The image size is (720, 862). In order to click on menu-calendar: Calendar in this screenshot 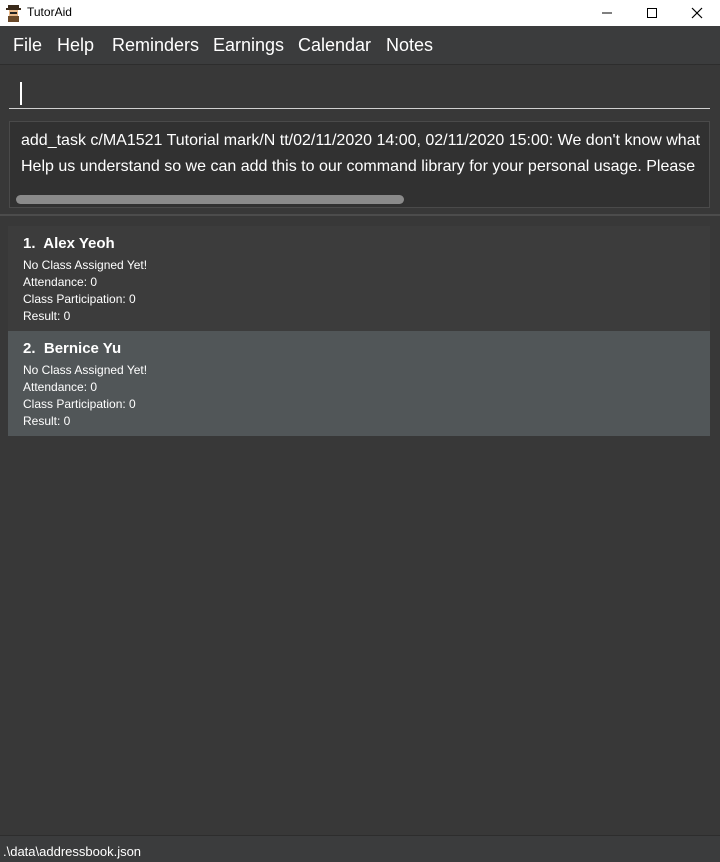, I will do `click(334, 45)`.